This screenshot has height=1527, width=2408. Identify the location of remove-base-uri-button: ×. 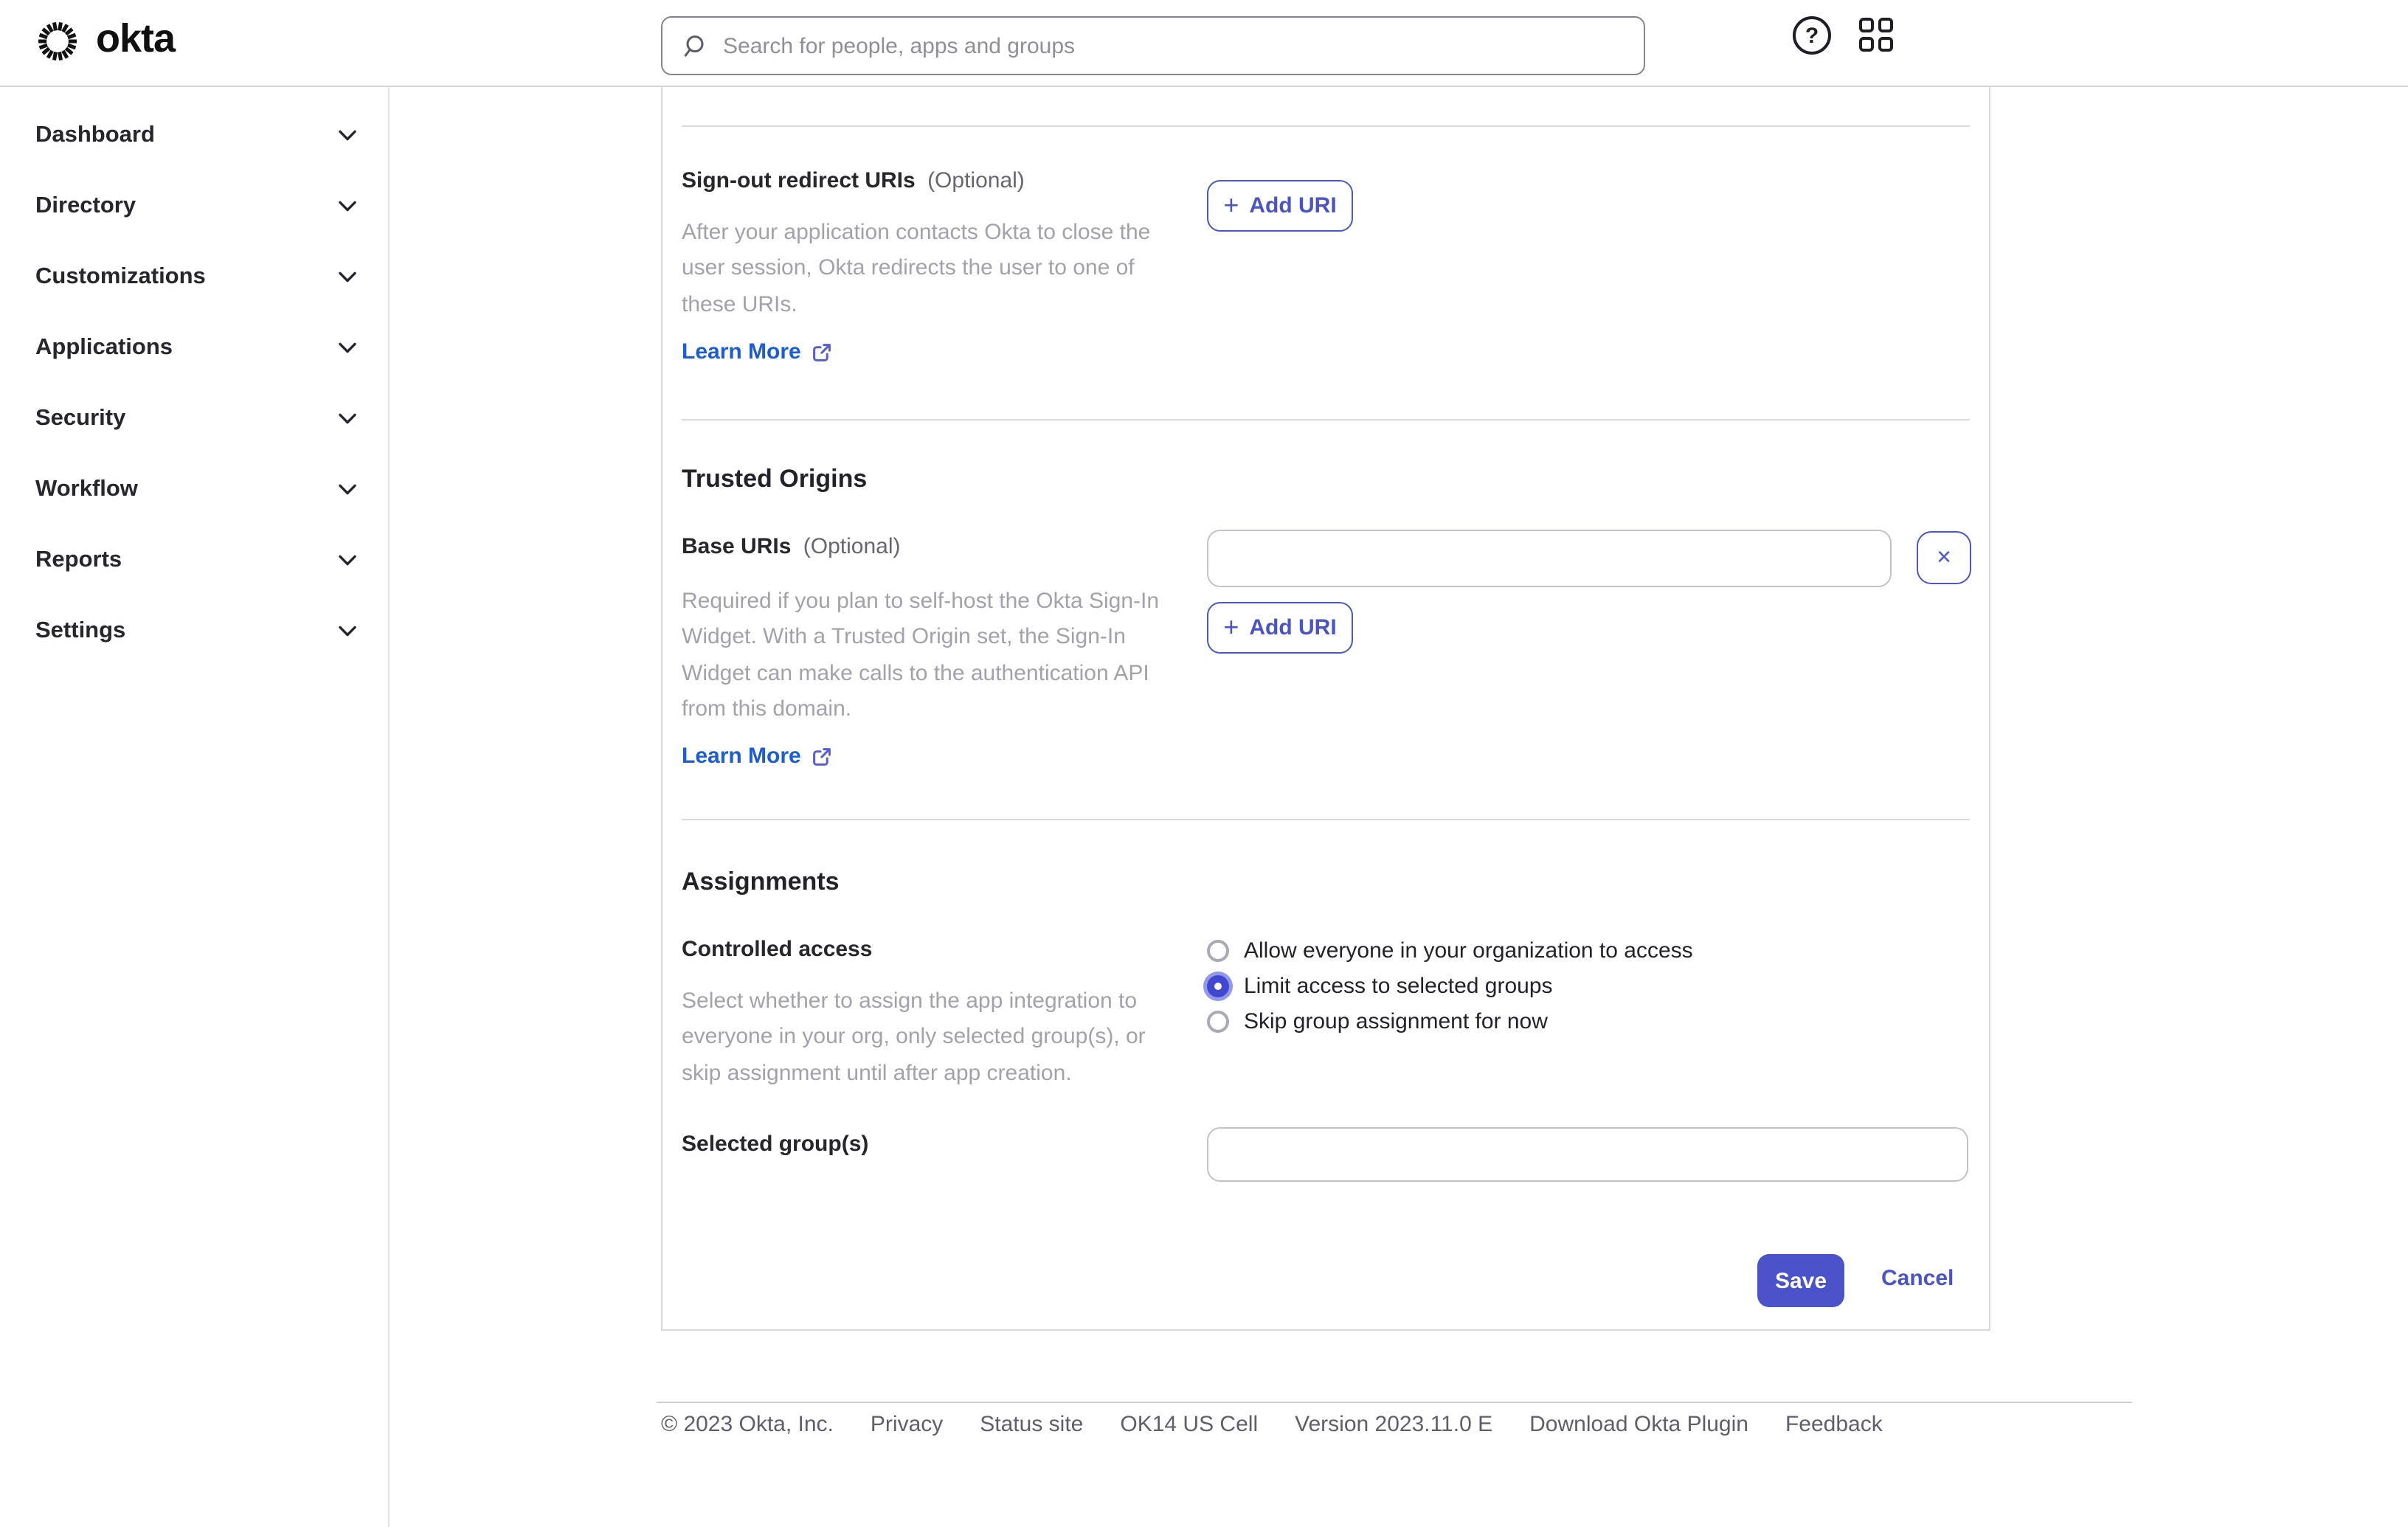
(1944, 558).